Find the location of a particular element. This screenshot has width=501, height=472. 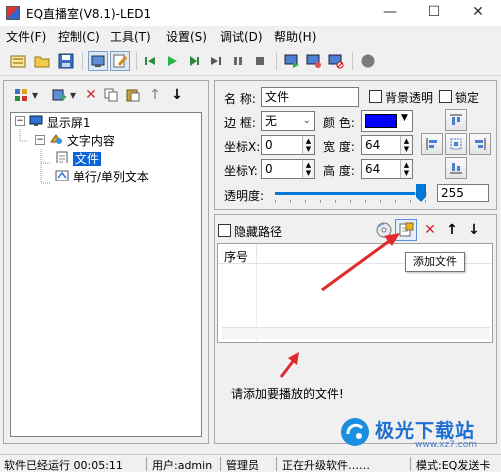

save-icon is located at coordinates (66, 61).